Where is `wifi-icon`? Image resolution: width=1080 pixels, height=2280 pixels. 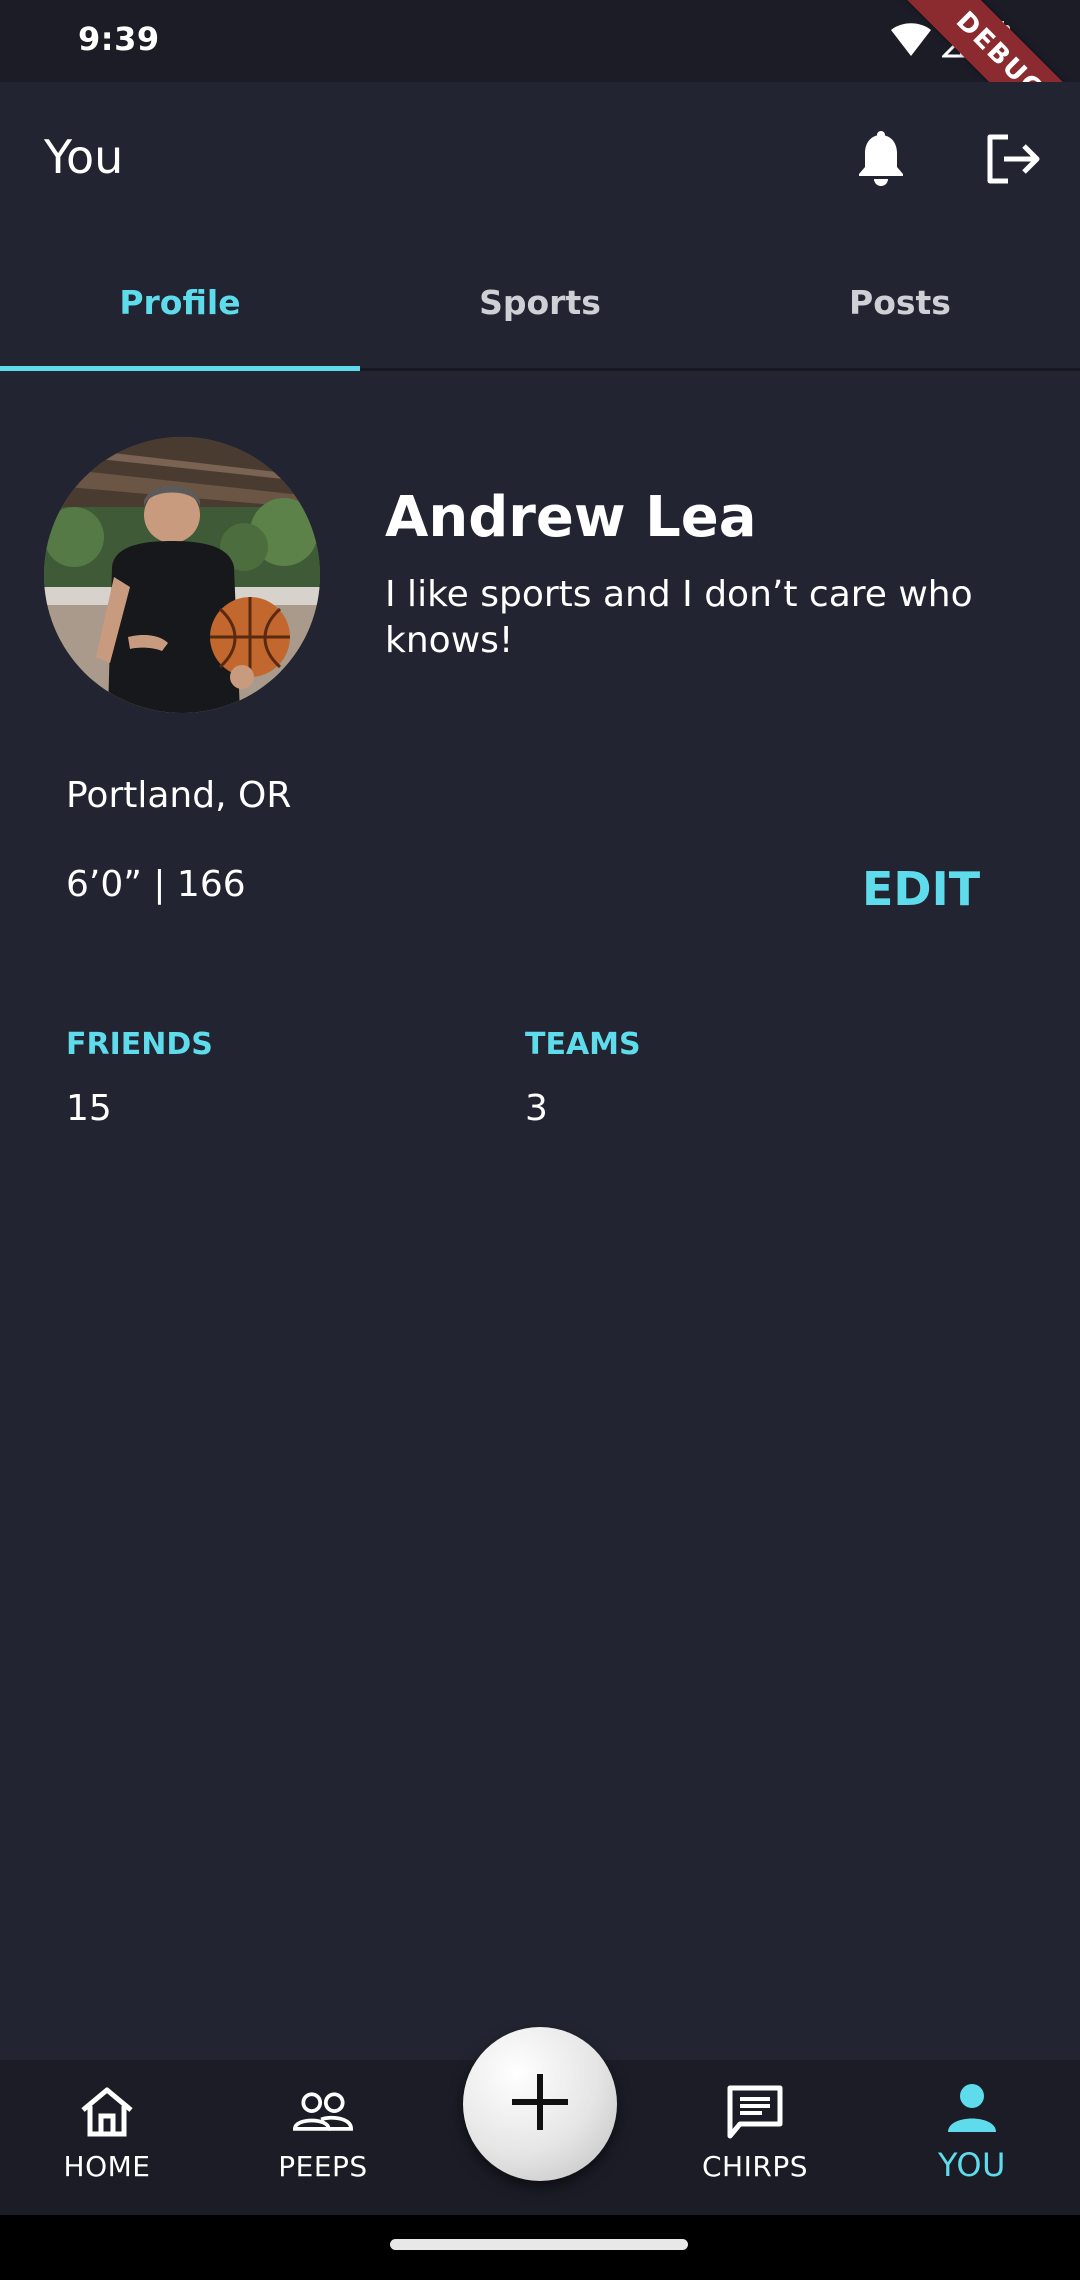
wifi-icon is located at coordinates (911, 42).